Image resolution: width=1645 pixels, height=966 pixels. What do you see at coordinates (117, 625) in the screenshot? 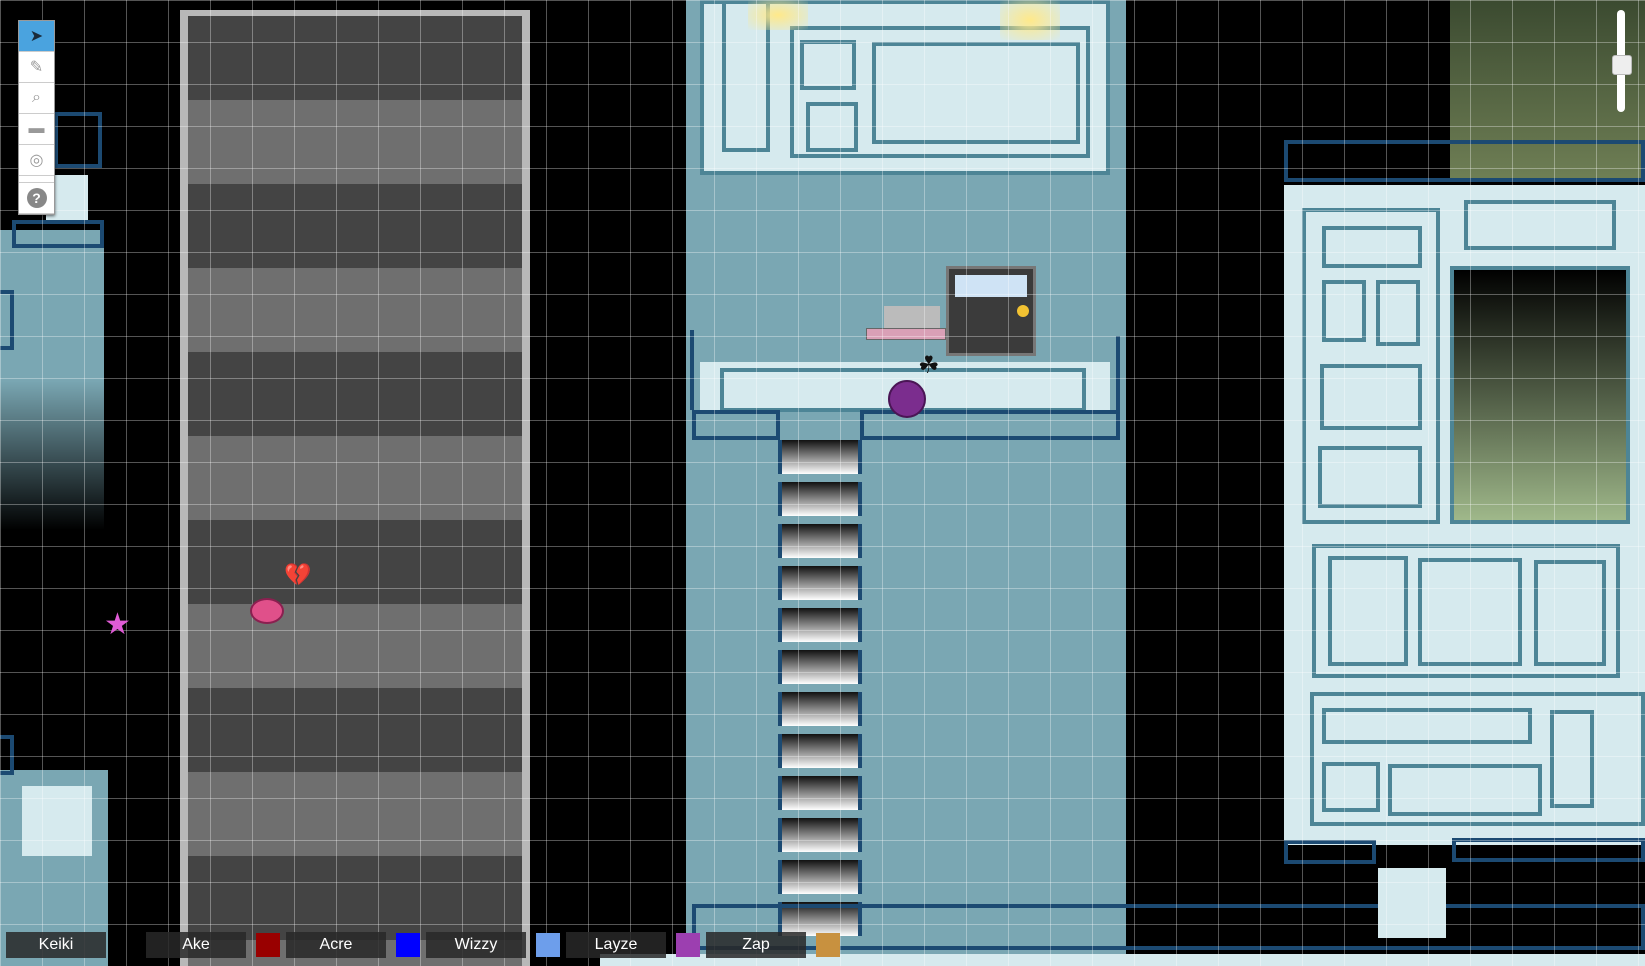
I see `pink-star-token: ★` at bounding box center [117, 625].